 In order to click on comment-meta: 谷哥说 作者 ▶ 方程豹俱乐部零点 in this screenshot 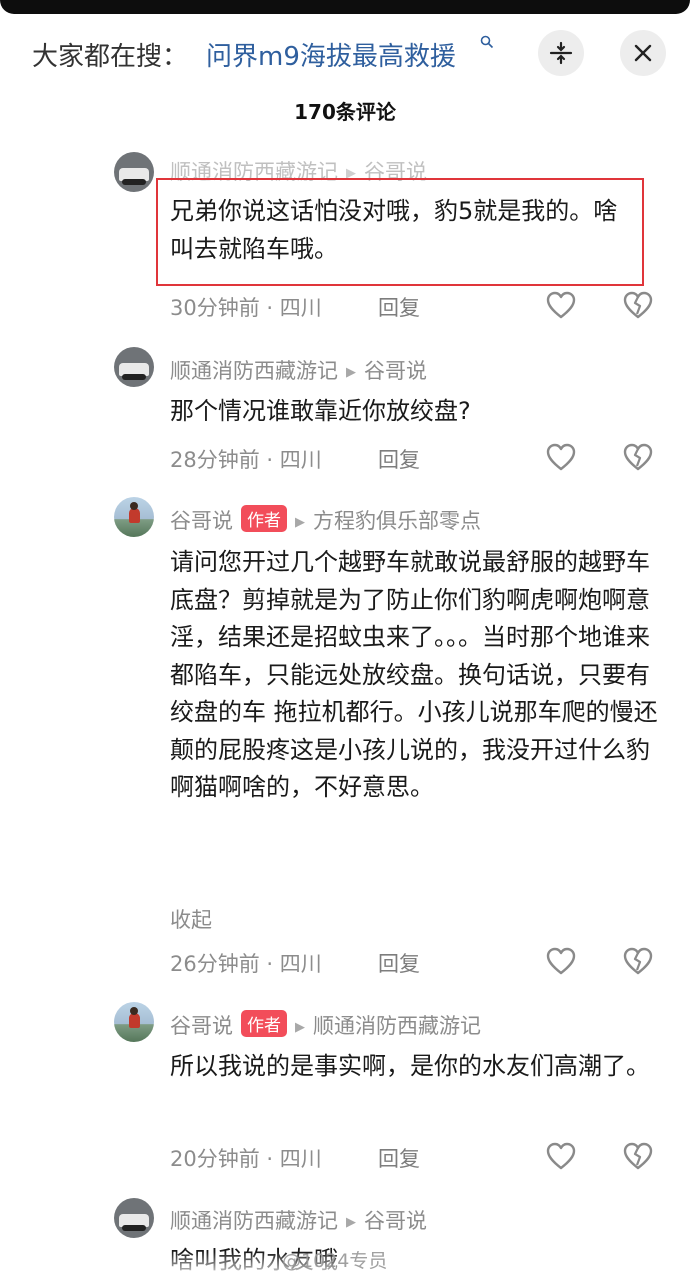, I will do `click(325, 520)`.